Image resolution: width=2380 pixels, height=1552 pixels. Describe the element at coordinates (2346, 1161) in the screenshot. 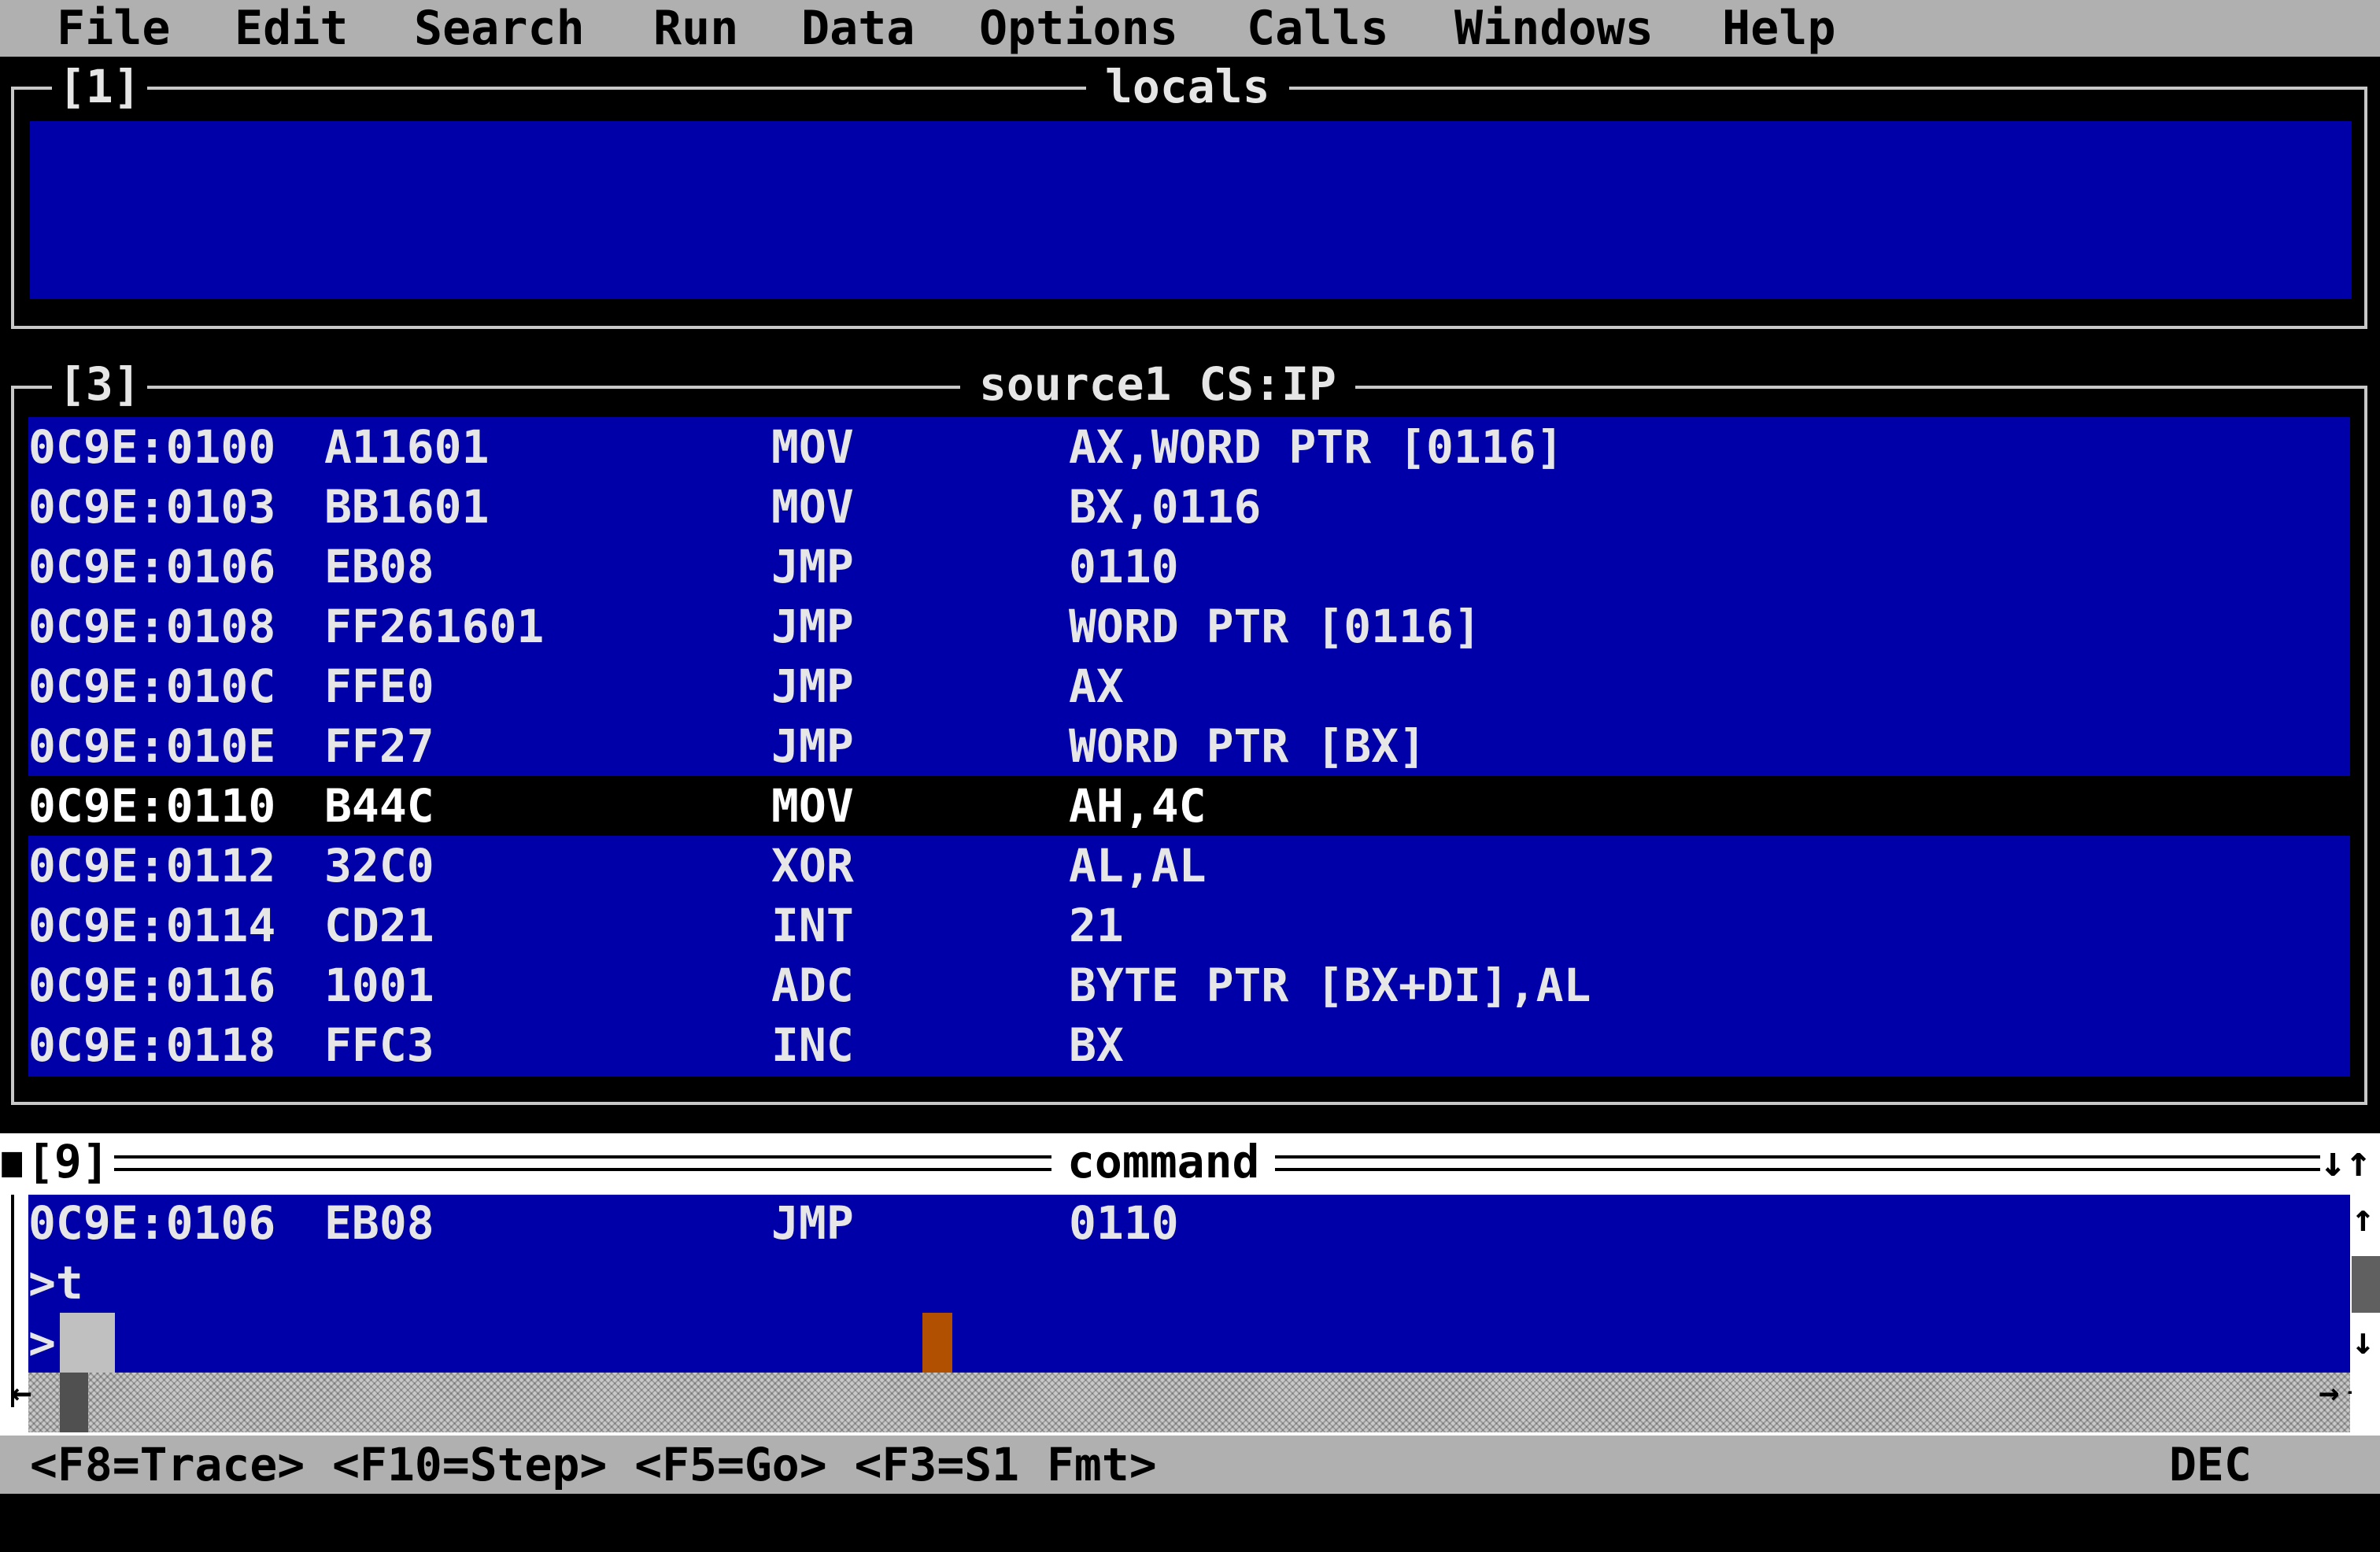

I see `resize-arrows-icon: ↓↑` at that location.